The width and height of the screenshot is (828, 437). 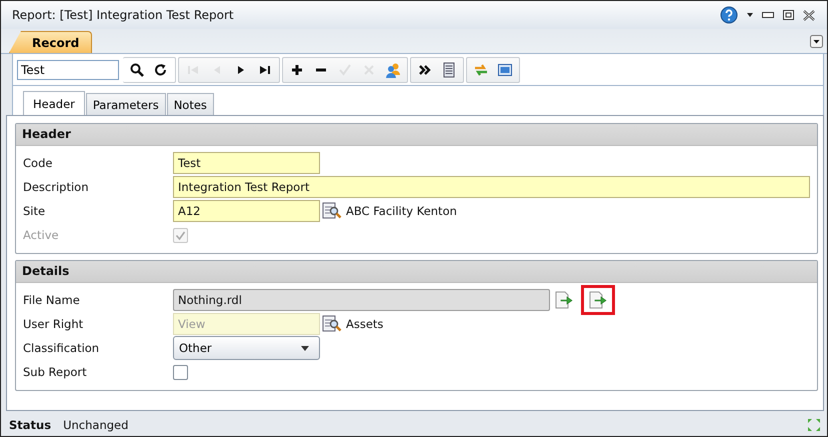 What do you see at coordinates (68, 70) in the screenshot?
I see `search-field: Test` at bounding box center [68, 70].